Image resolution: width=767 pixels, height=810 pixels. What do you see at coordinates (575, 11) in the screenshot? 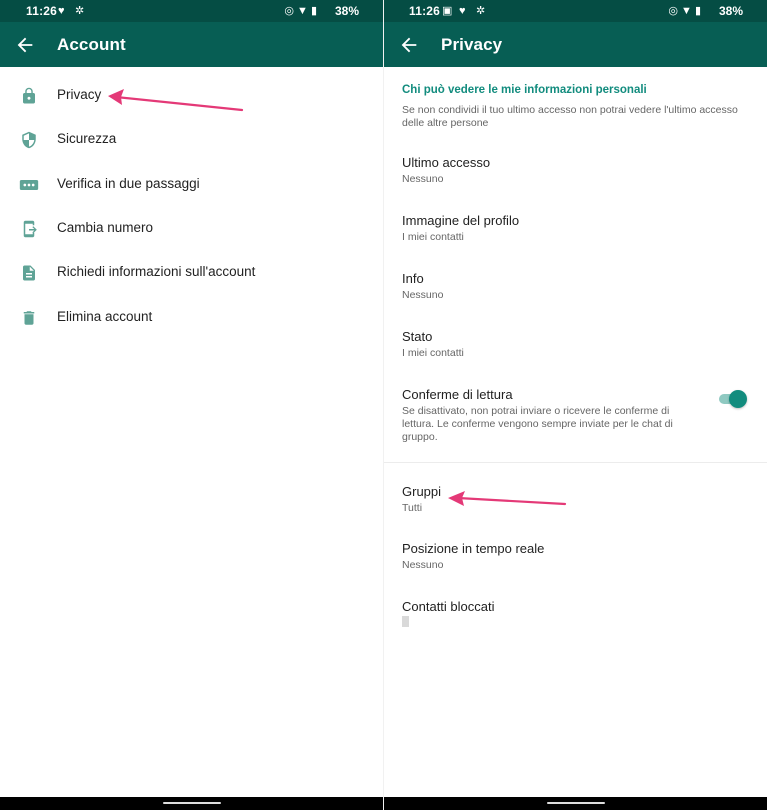
I see `status-bar: 11:26 ▣ ♥ ✲ ◎ ▼ ▮ 38%` at bounding box center [575, 11].